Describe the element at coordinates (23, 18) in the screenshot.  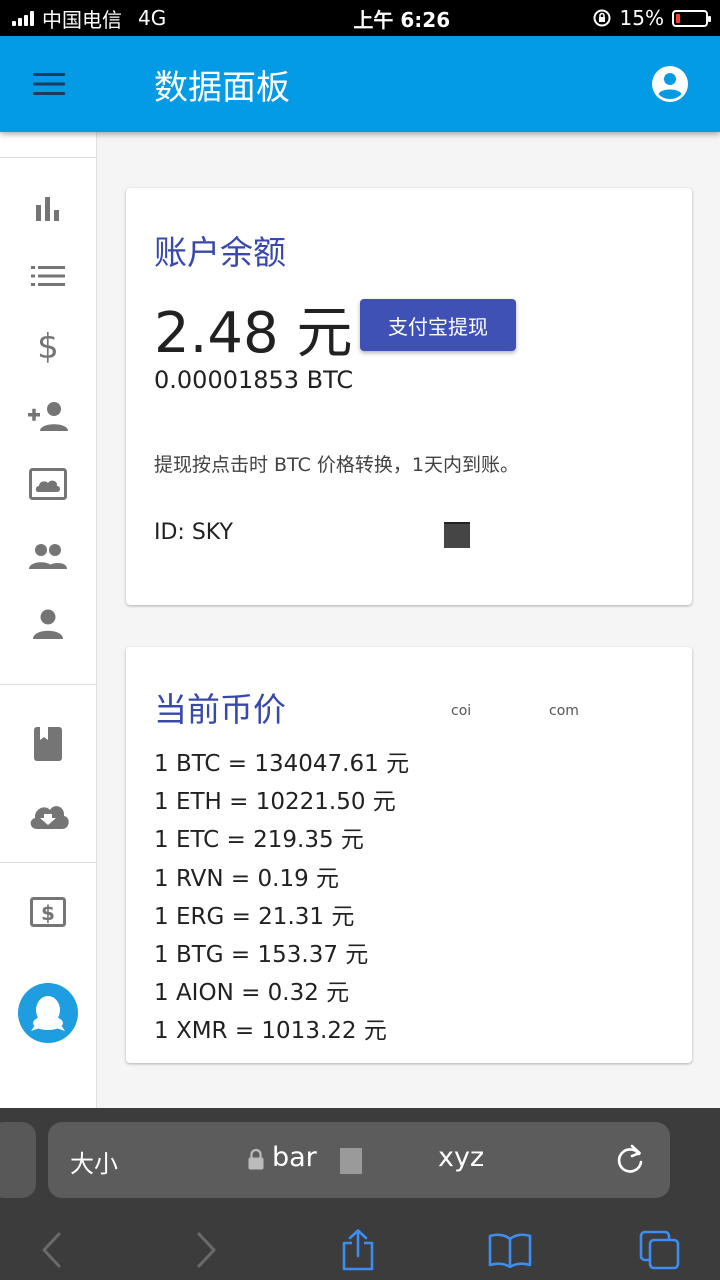
I see `signal-icon` at that location.